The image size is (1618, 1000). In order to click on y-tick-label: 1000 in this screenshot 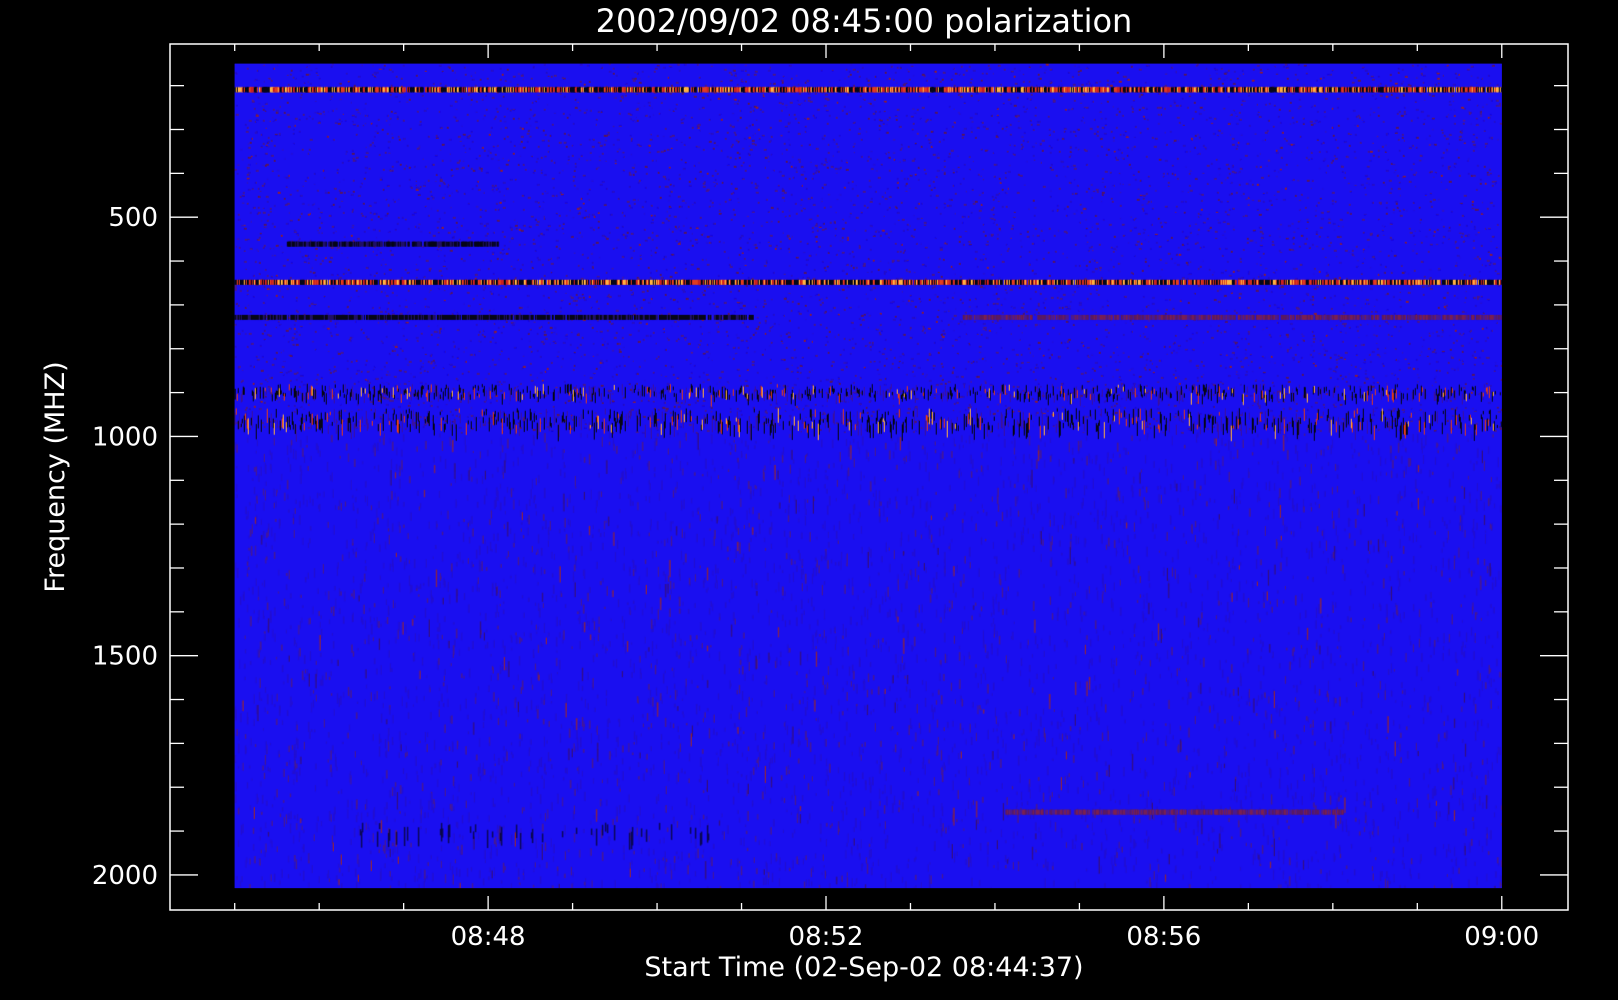, I will do `click(125, 437)`.